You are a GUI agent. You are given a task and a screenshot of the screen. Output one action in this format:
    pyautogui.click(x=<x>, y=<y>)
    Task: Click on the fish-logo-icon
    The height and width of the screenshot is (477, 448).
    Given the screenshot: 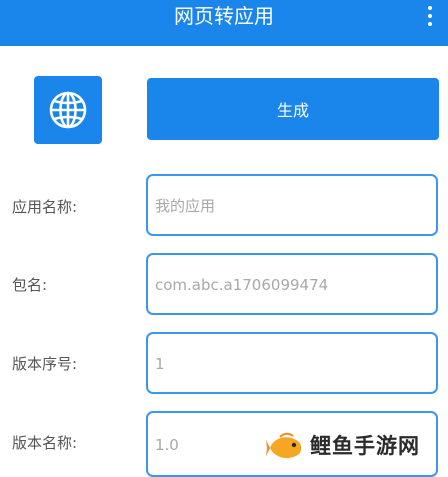 What is the action you would take?
    pyautogui.click(x=284, y=445)
    